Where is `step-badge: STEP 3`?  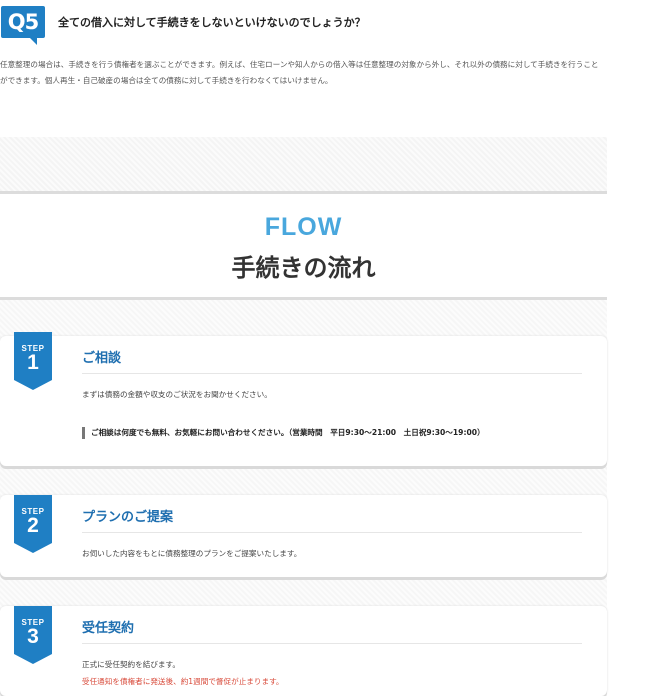
step-badge: STEP 3 is located at coordinates (33, 635).